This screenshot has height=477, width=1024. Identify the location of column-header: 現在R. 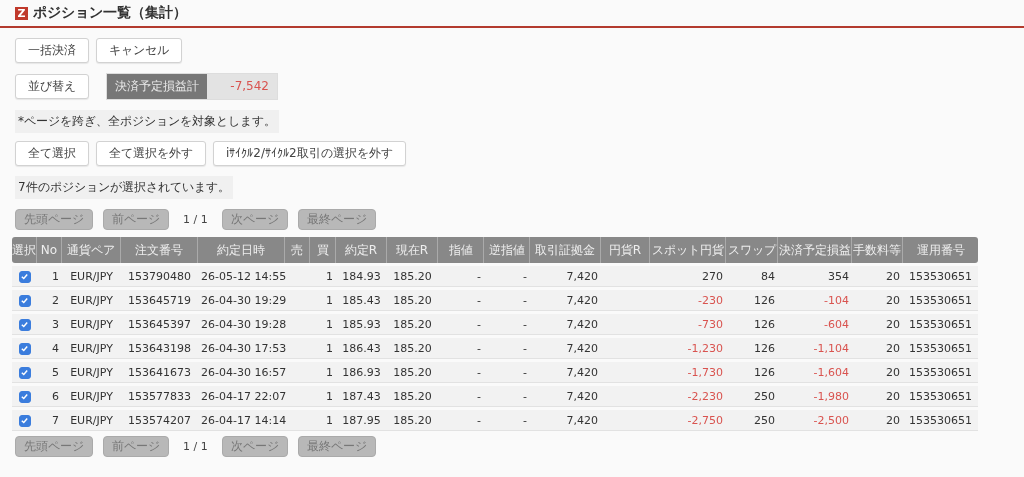
(412, 250).